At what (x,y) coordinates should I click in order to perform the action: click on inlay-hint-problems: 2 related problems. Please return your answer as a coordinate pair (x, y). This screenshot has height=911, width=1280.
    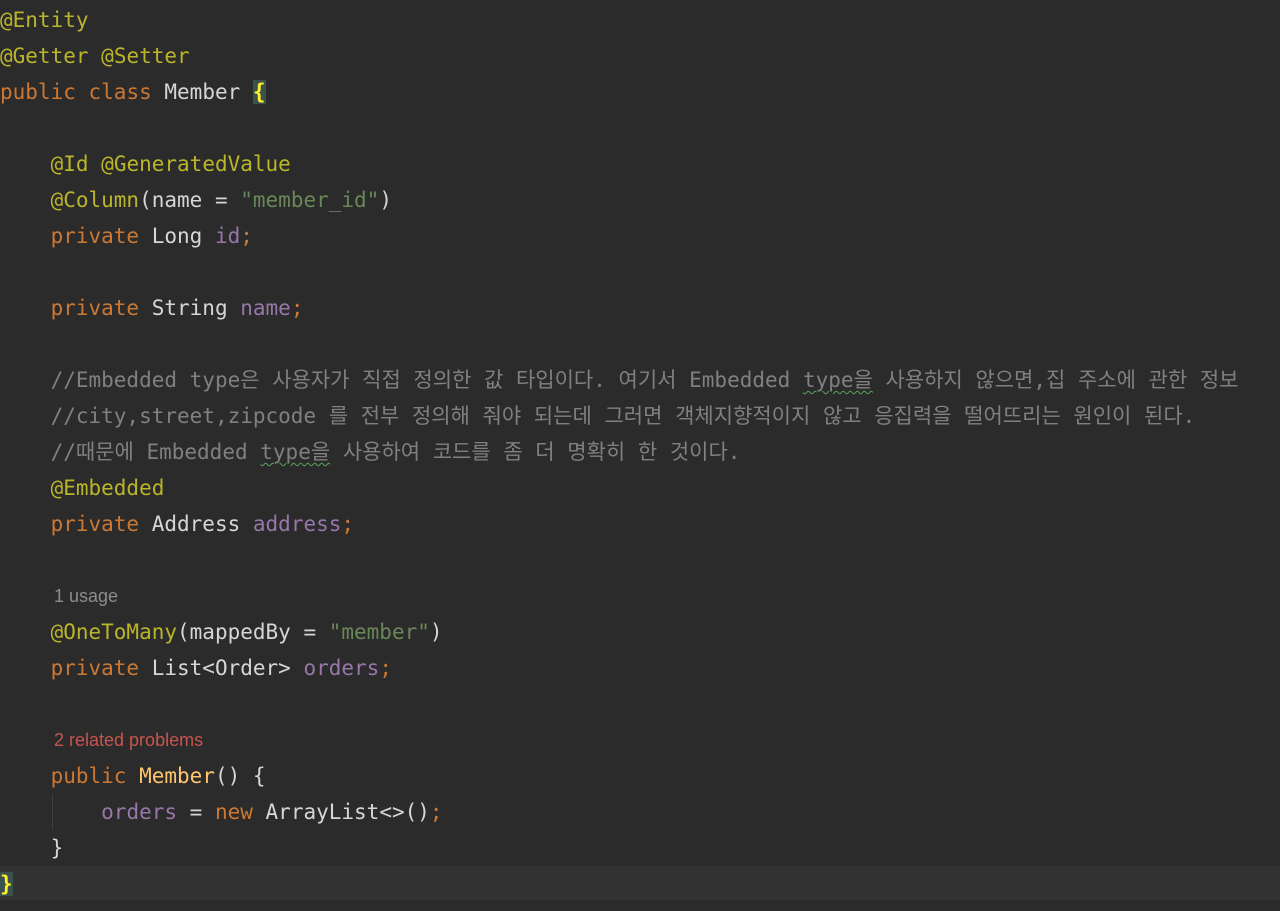
    Looking at the image, I should click on (128, 740).